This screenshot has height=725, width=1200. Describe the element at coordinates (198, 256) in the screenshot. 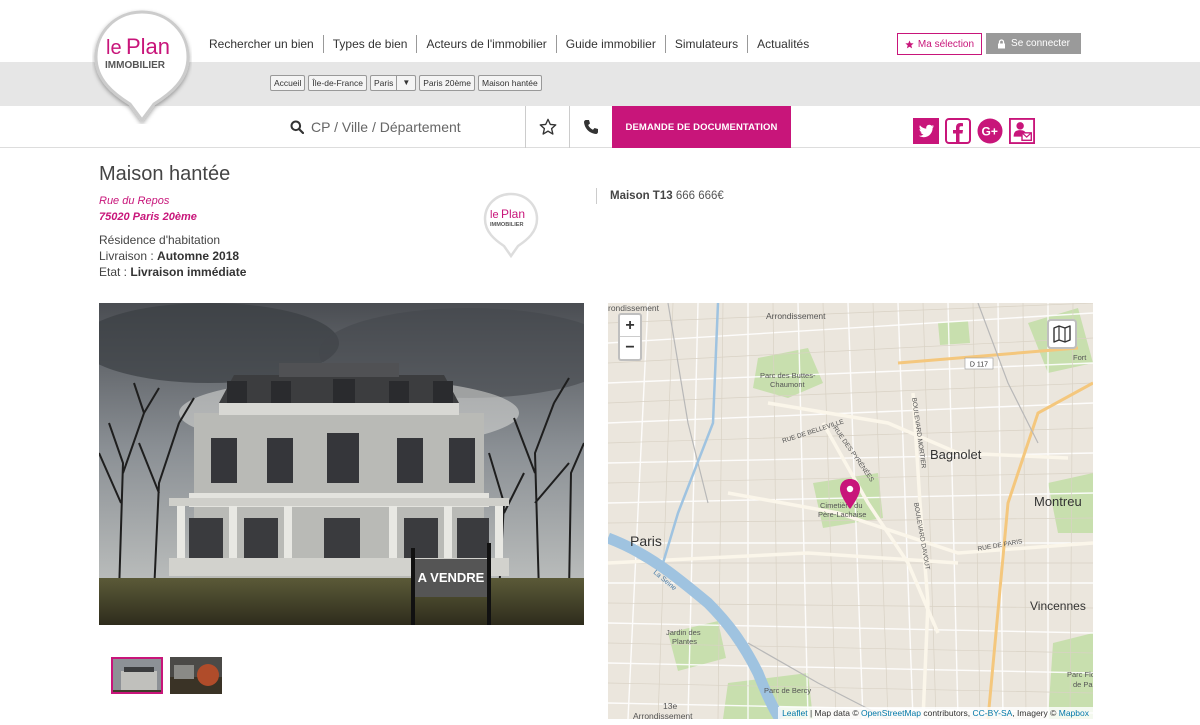

I see `delivery-value: Automne 2018` at that location.